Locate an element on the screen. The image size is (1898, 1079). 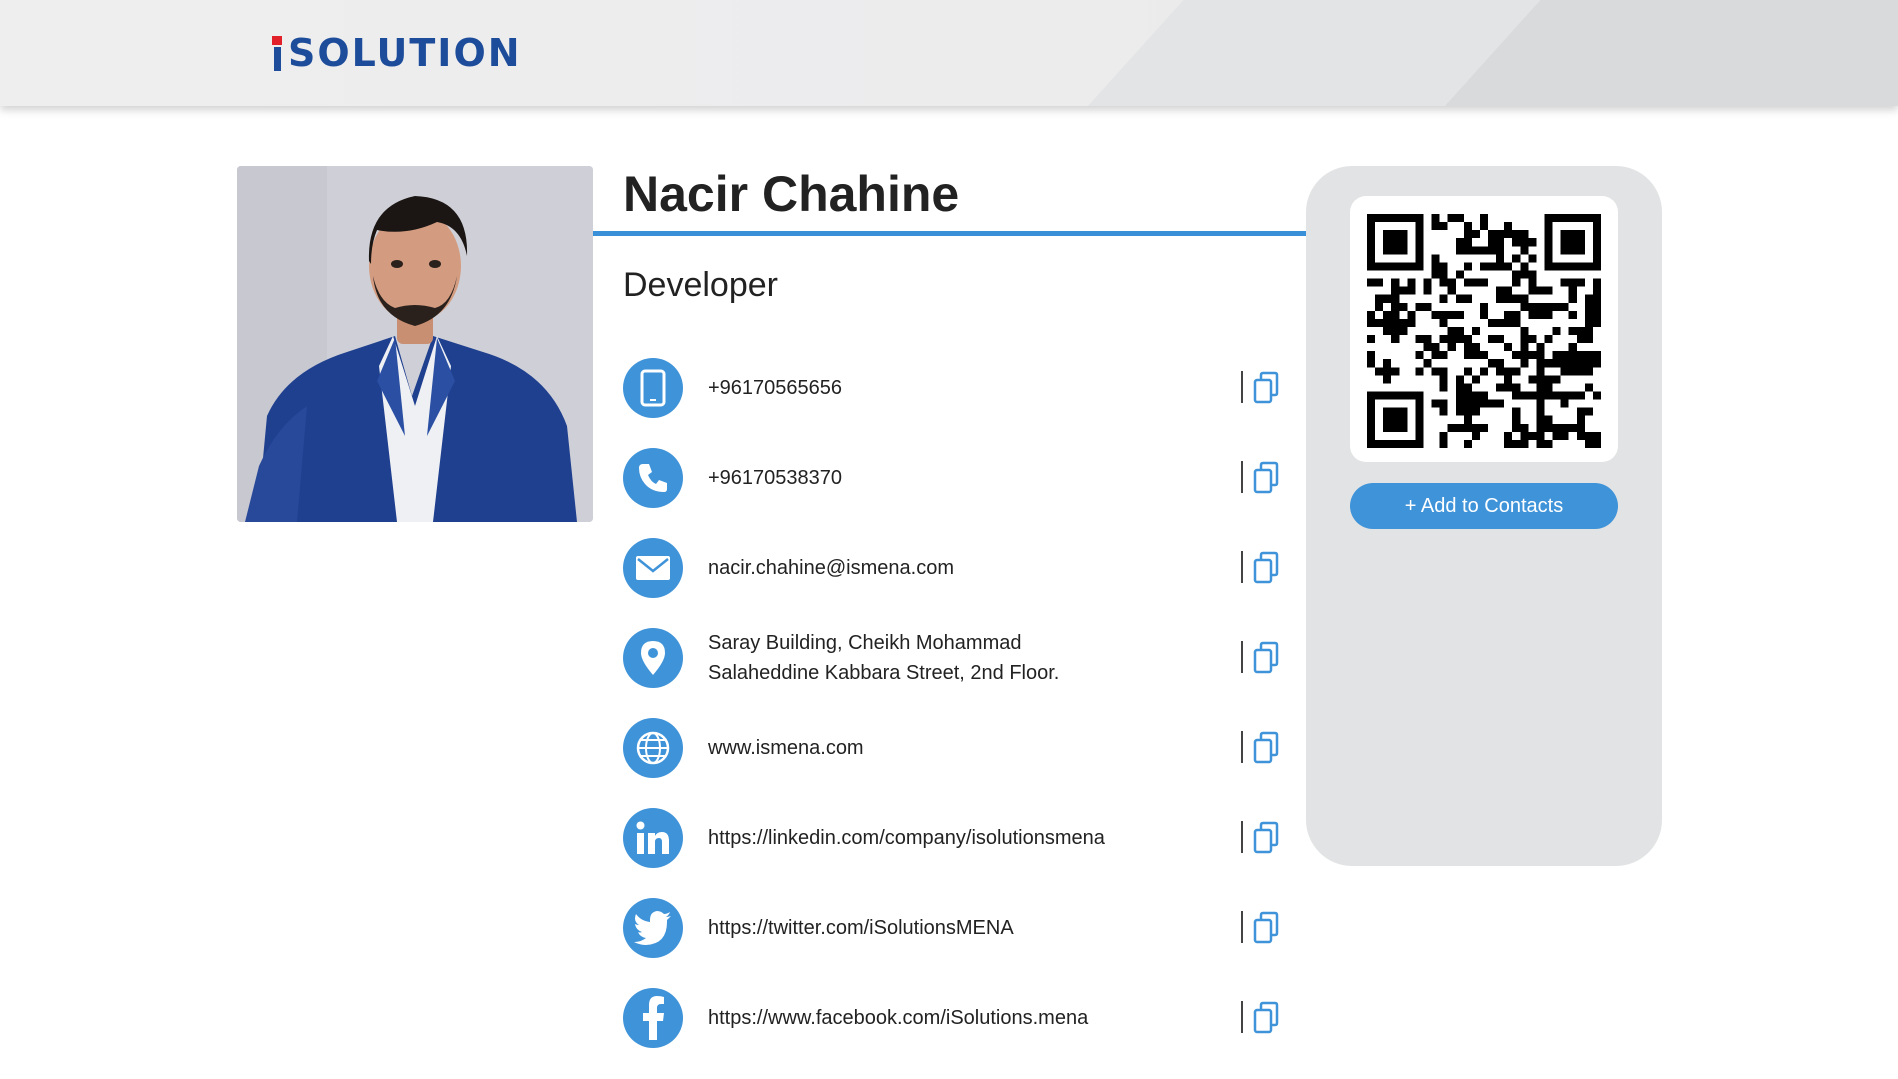
contact-value: https://twitter.com/iSolutionsMENA is located at coordinates (861, 928).